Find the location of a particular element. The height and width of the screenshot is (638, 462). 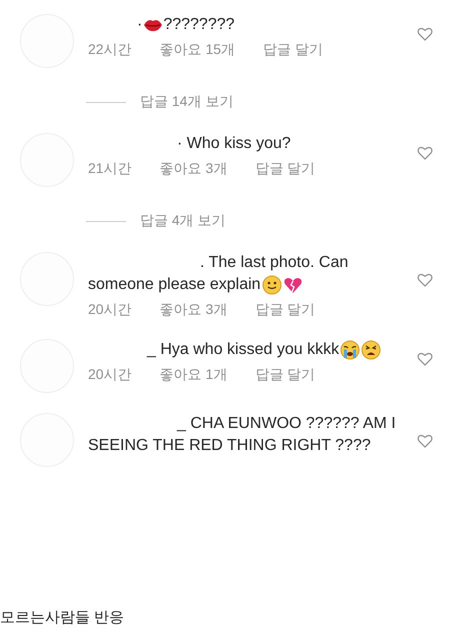

likes-link: 좋아요 15개 is located at coordinates (198, 50).